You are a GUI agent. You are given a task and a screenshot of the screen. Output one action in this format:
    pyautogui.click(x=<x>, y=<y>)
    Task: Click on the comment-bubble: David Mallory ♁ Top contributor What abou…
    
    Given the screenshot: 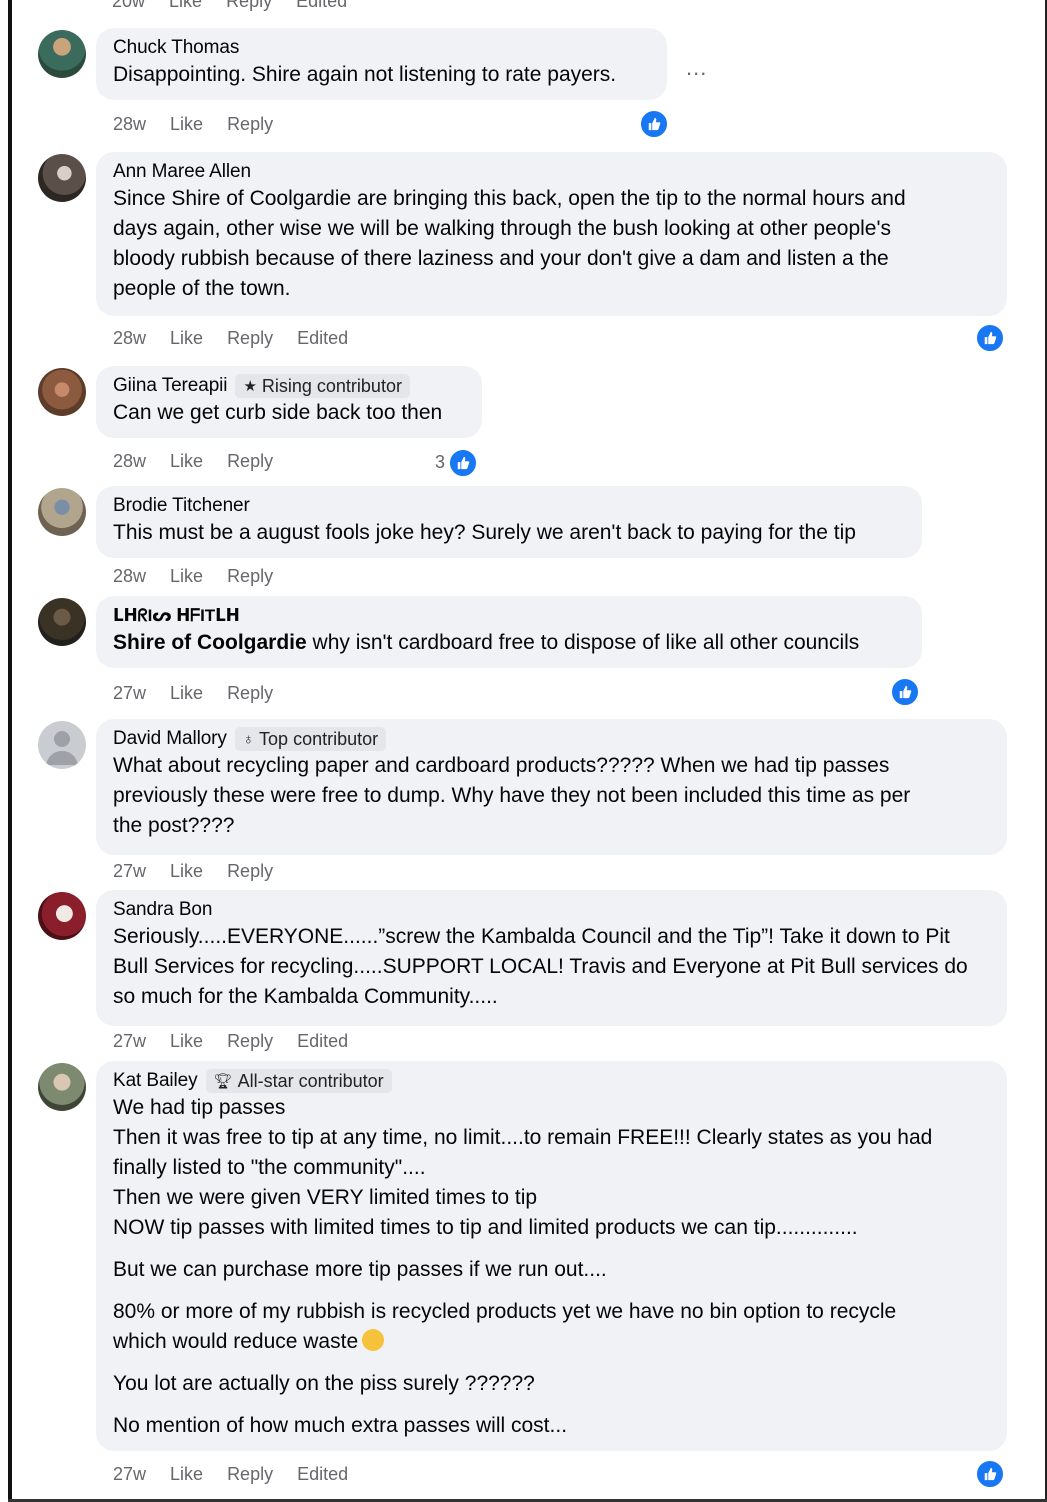 What is the action you would take?
    pyautogui.click(x=551, y=787)
    